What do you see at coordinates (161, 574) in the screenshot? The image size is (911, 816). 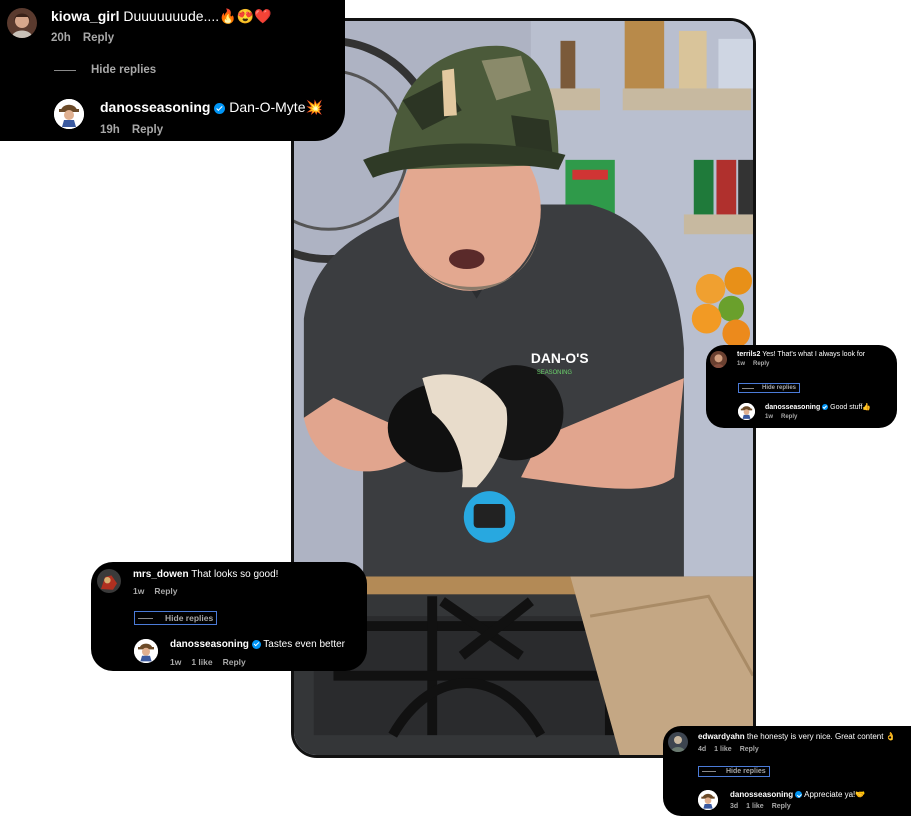 I see `comment-username: mrs_dowen` at bounding box center [161, 574].